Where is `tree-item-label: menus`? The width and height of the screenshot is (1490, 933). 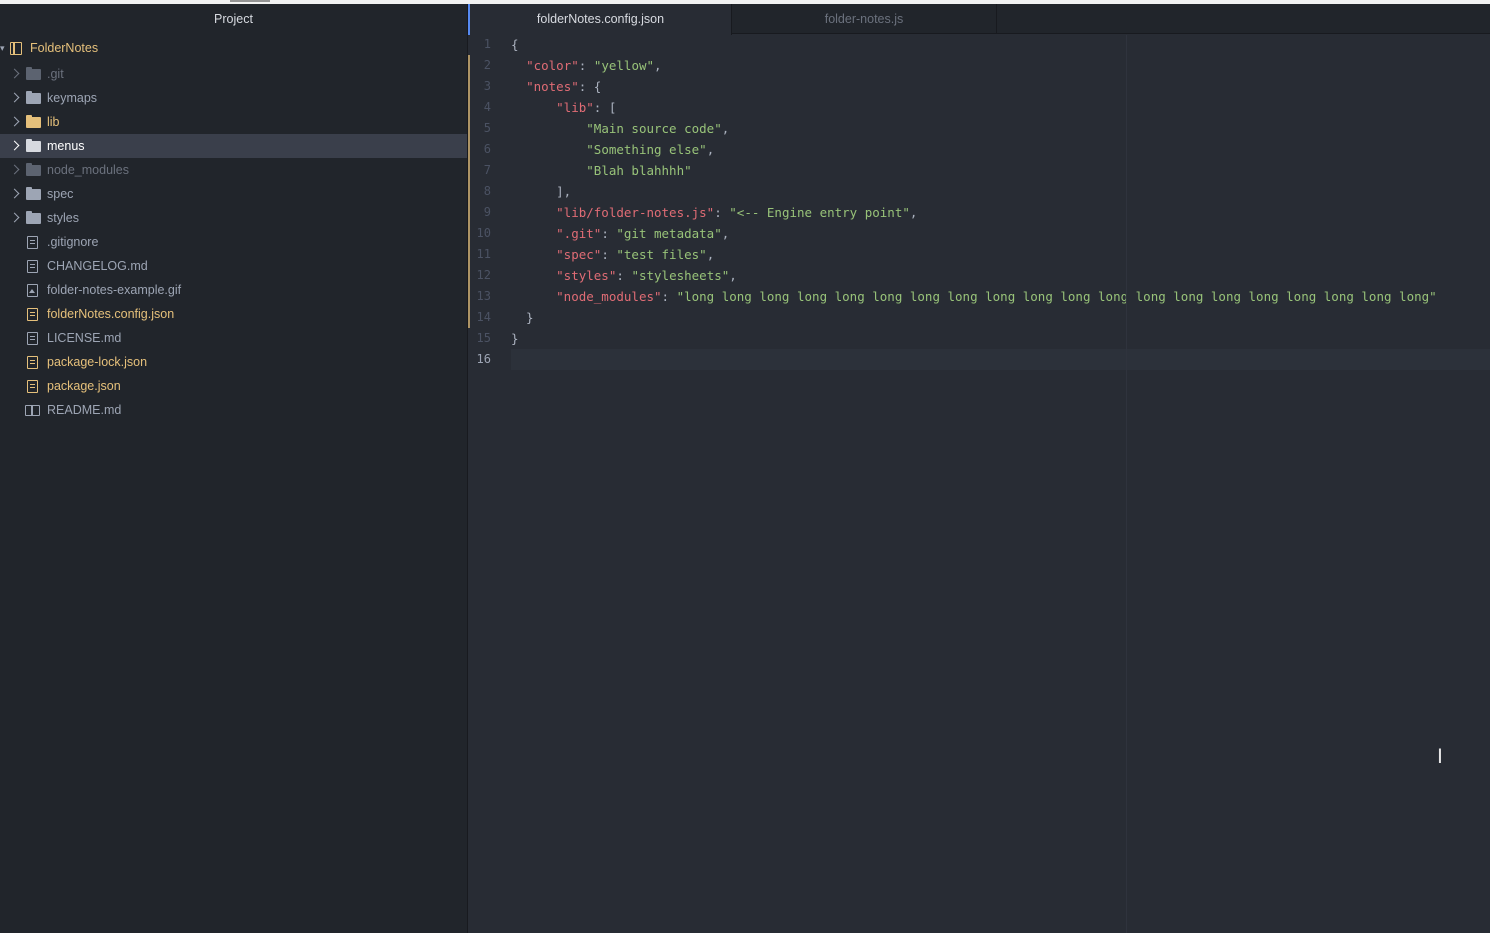 tree-item-label: menus is located at coordinates (66, 146).